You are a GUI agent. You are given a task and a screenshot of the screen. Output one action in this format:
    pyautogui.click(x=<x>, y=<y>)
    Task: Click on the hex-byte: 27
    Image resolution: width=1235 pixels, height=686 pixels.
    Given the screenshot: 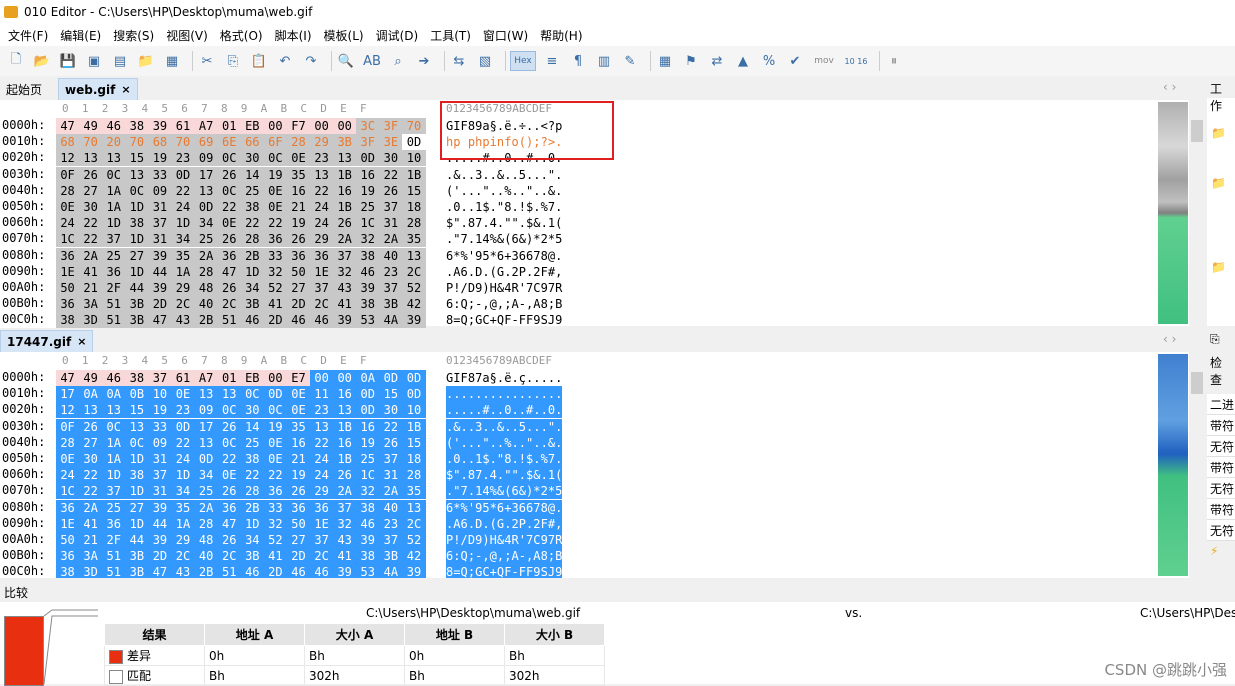 What is the action you would take?
    pyautogui.click(x=91, y=442)
    